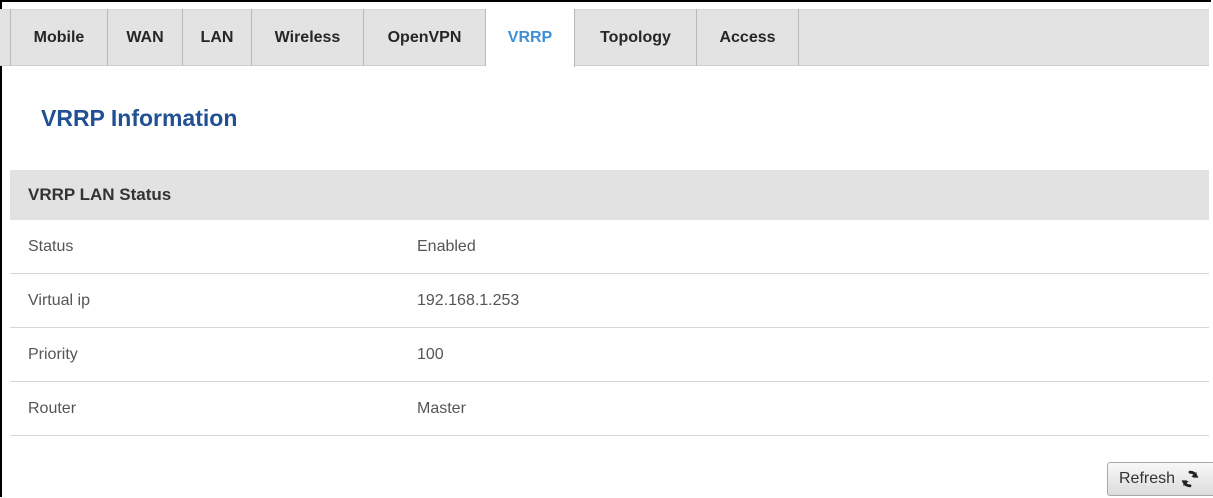 This screenshot has height=498, width=1213. What do you see at coordinates (636, 37) in the screenshot?
I see `tab-topology: Topology` at bounding box center [636, 37].